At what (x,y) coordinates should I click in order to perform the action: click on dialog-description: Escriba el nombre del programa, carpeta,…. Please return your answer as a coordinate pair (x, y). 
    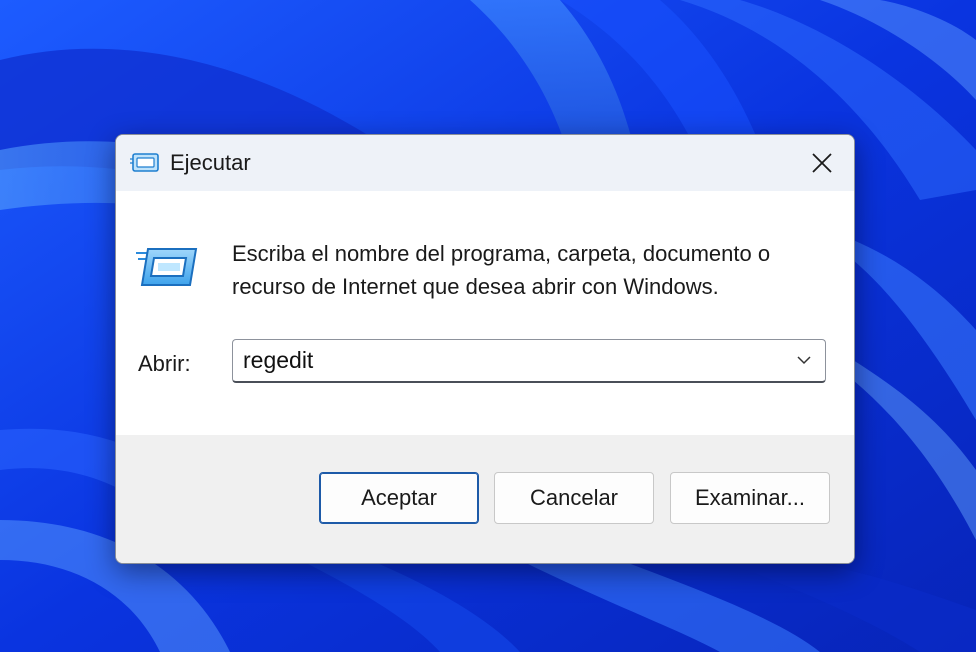
    Looking at the image, I should click on (501, 270).